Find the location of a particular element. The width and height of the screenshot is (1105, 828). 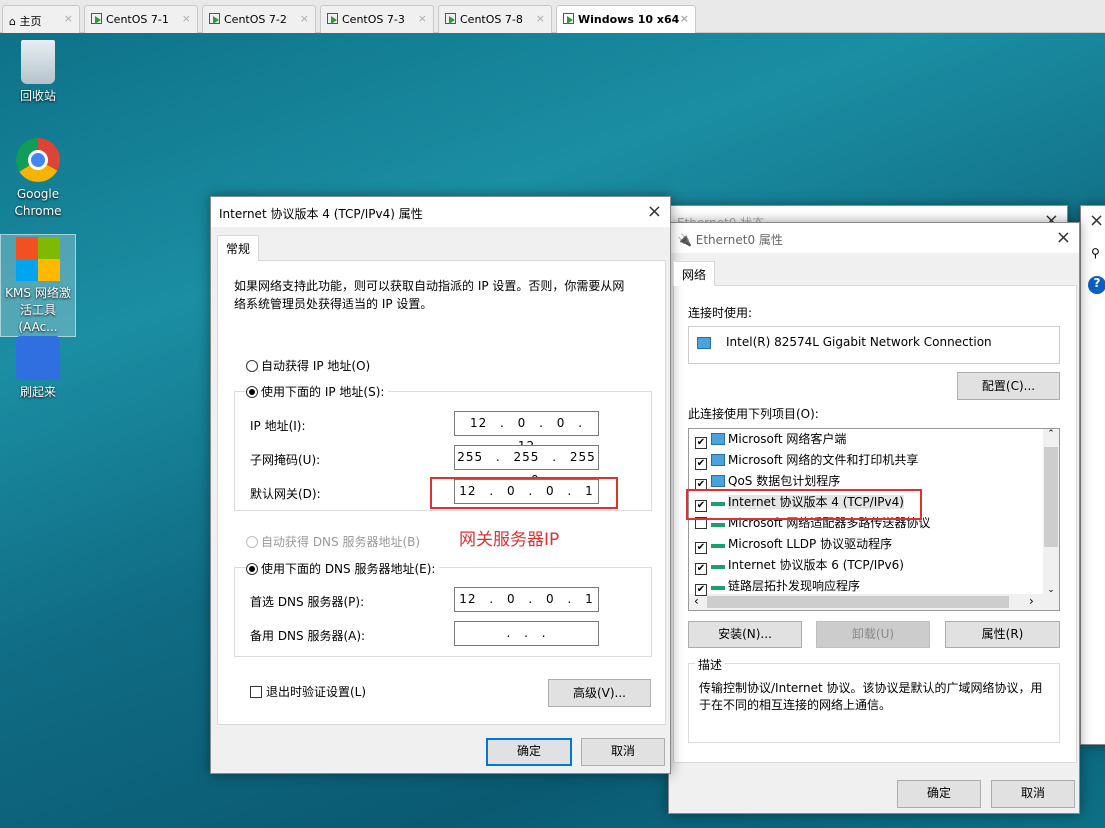

component-item: ✔ Internet 协议版本 6 (TCP/IPv6) is located at coordinates (799, 565).